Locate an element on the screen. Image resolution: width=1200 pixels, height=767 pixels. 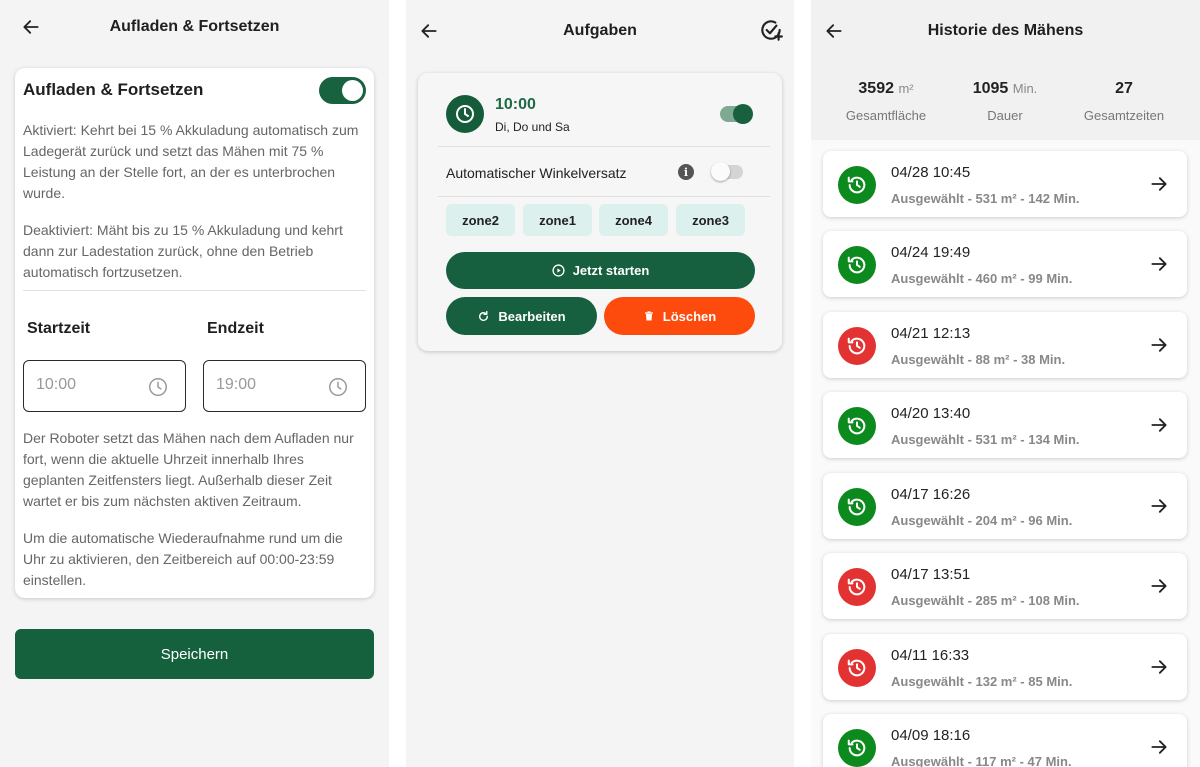
charge-resume-toggle is located at coordinates (342, 90).